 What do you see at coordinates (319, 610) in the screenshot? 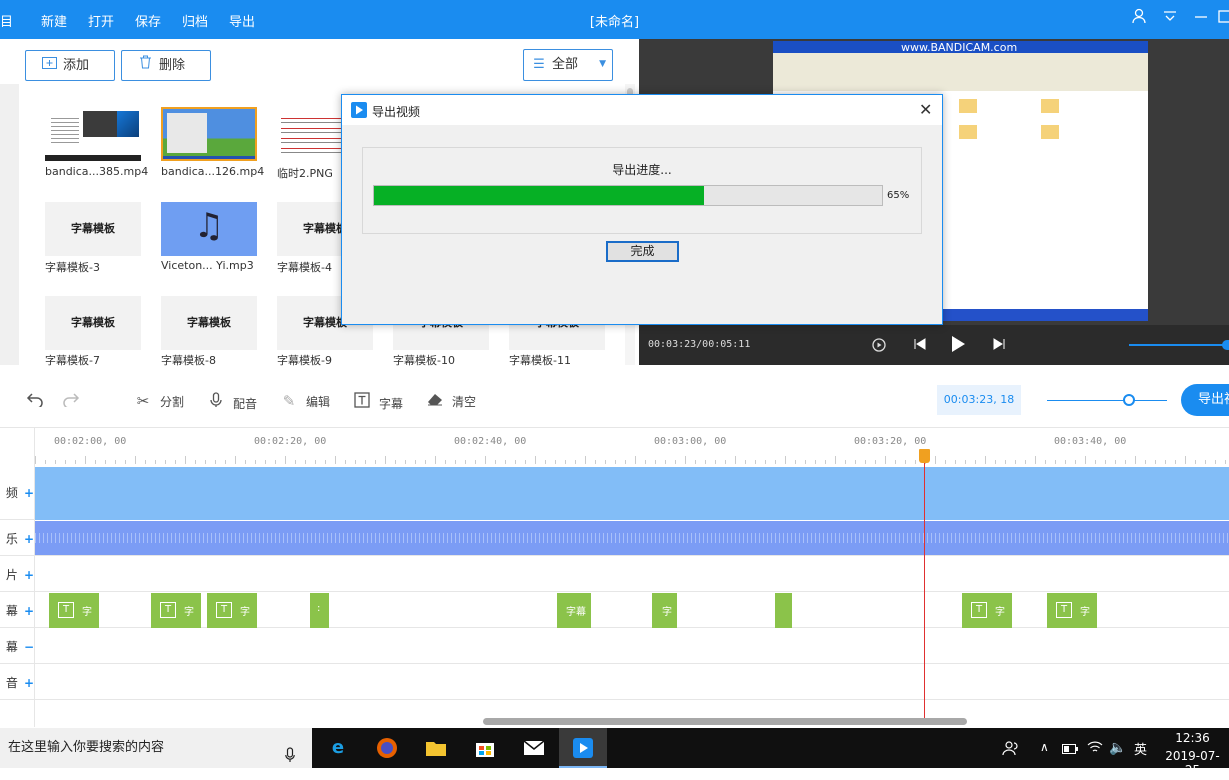
I see `subtitle-clip: :` at bounding box center [319, 610].